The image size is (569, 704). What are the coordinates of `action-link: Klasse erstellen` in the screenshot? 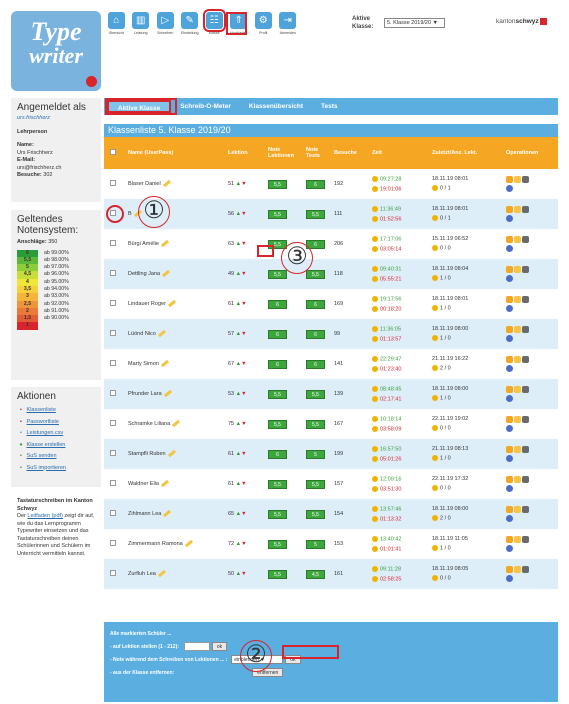 It's located at (46, 445).